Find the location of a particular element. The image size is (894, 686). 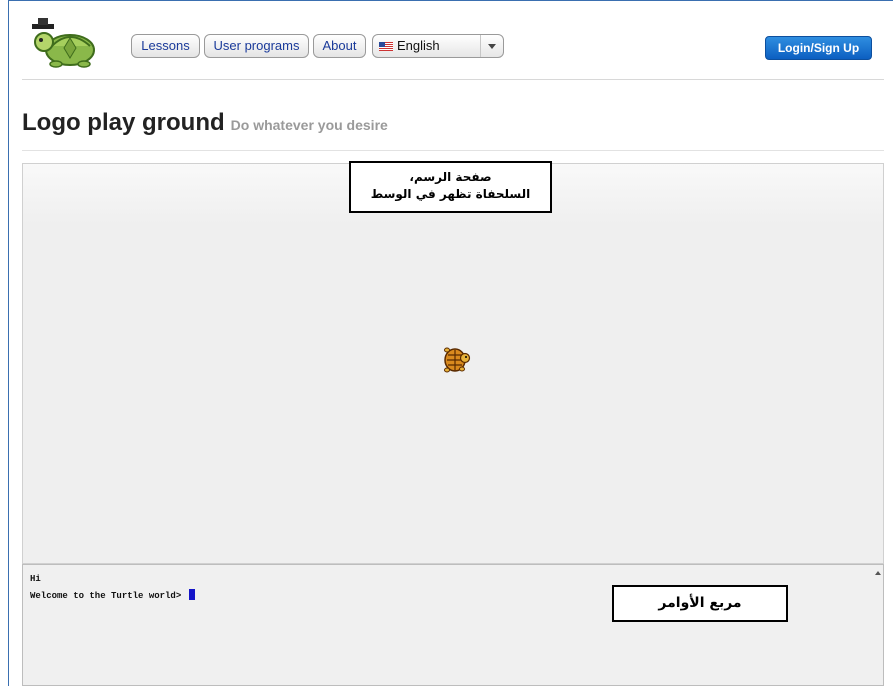

us-flag-icon is located at coordinates (386, 46).